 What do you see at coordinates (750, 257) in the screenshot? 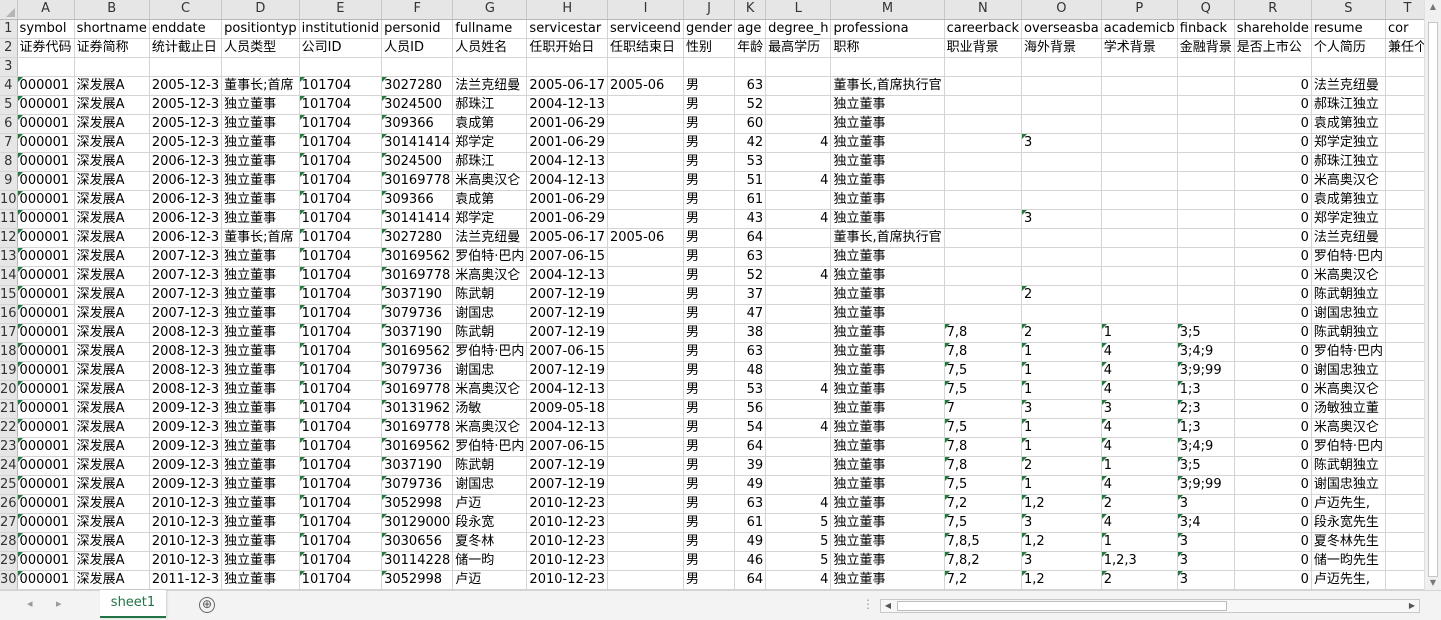
I see `cell: 63` at bounding box center [750, 257].